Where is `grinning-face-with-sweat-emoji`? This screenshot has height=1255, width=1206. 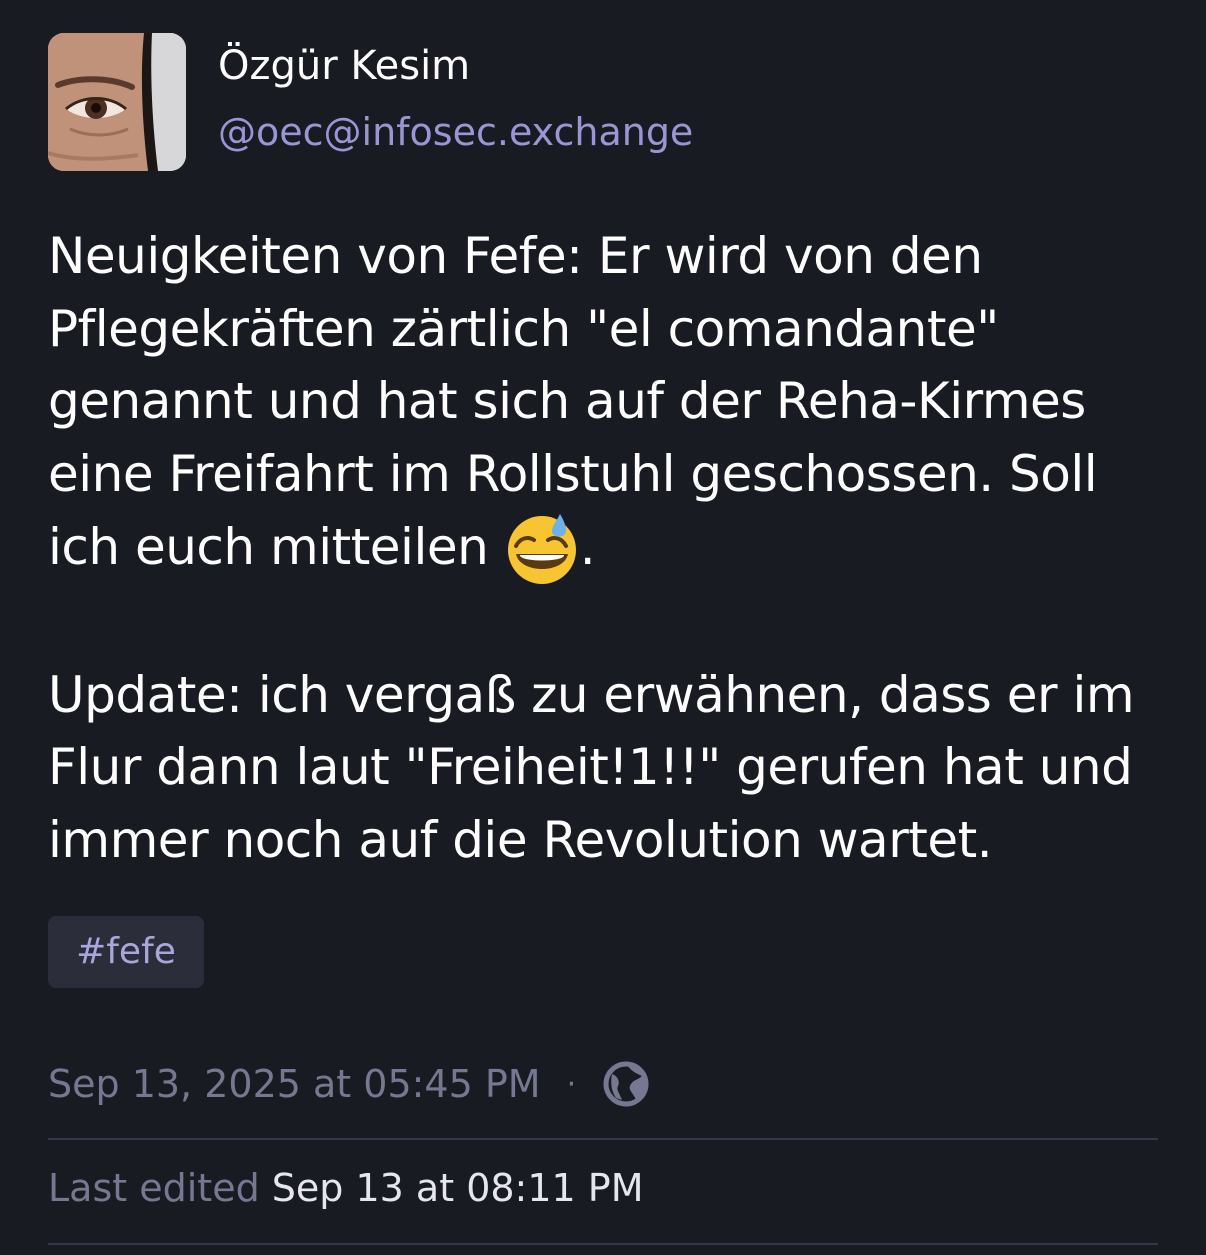
grinning-face-with-sweat-emoji is located at coordinates (541, 549).